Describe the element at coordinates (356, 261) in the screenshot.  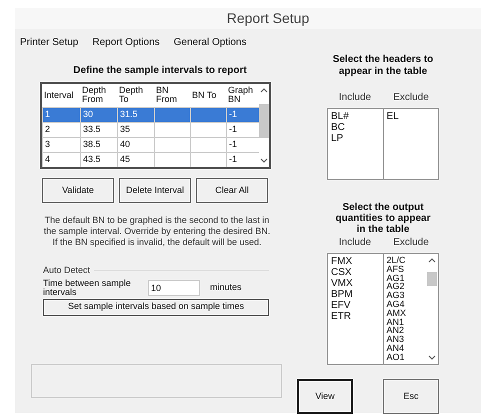
I see `list-item: FMX` at that location.